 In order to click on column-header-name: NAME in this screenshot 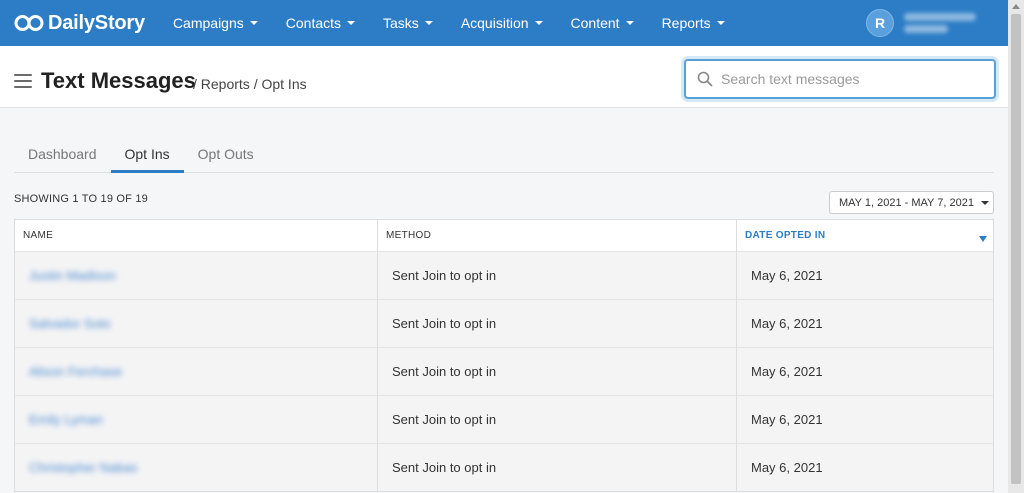, I will do `click(196, 235)`.